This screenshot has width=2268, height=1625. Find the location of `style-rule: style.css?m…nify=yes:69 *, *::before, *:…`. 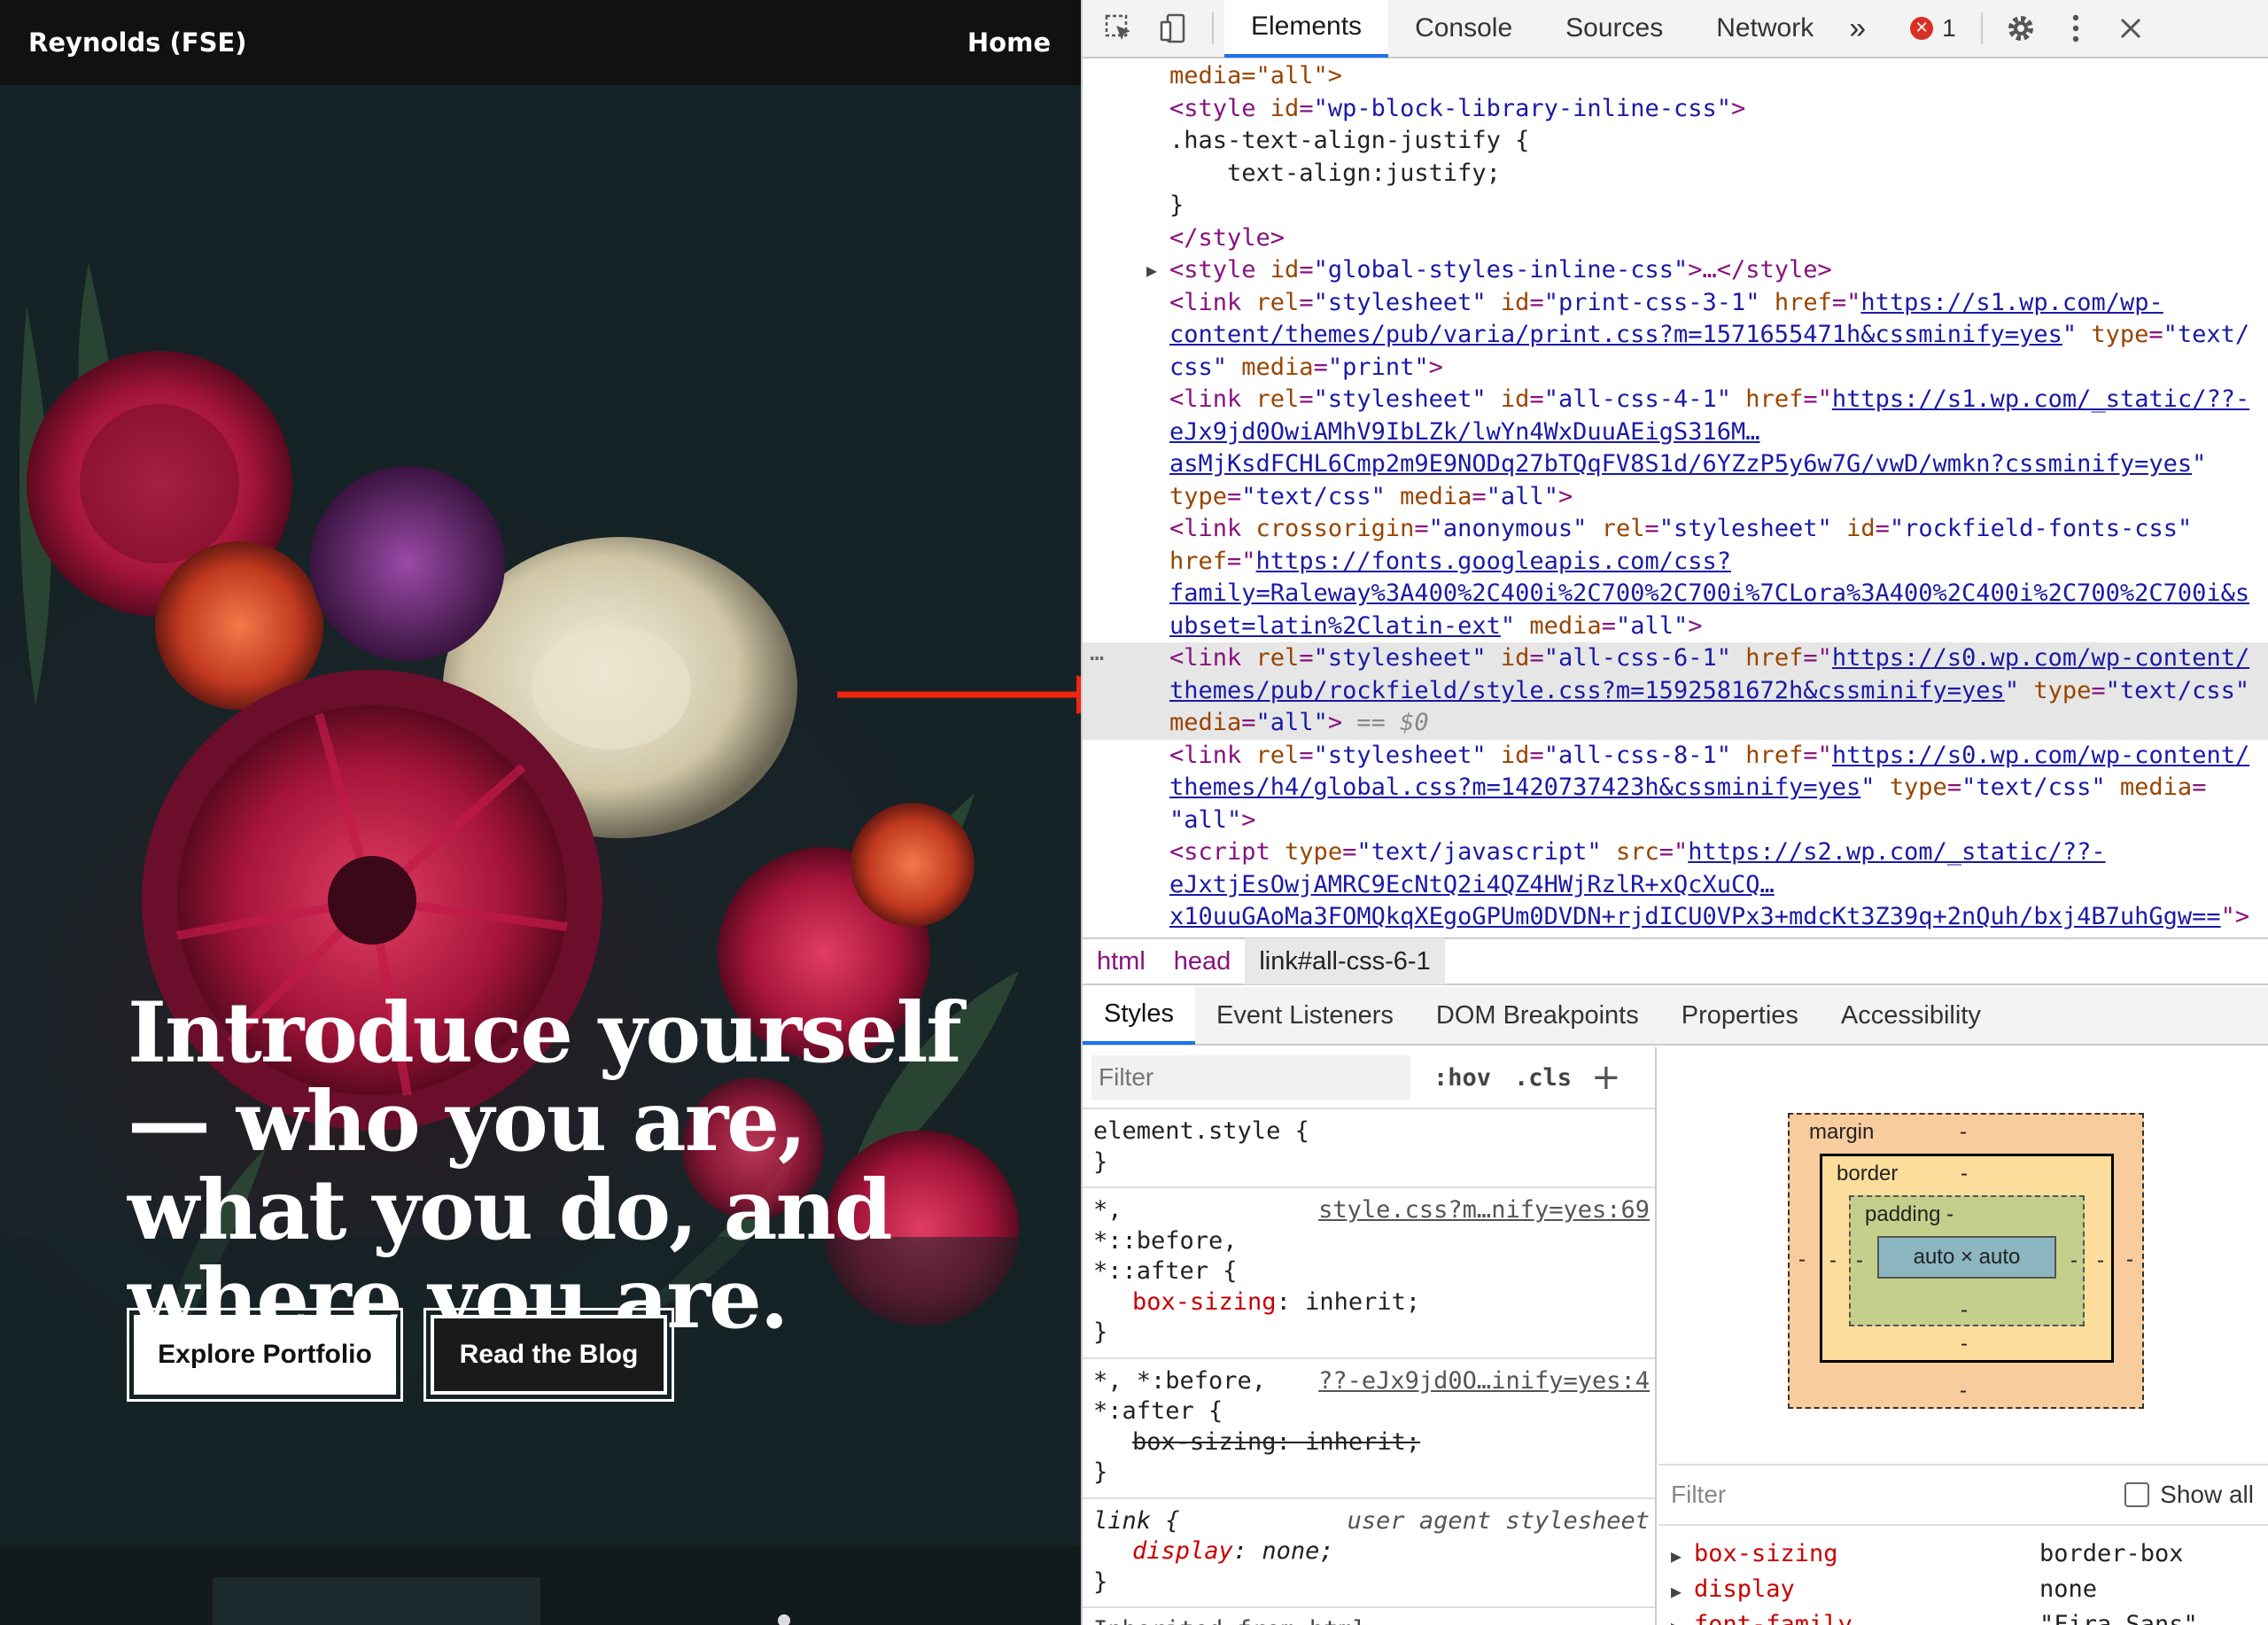

style-rule: style.css?m…nify=yes:69 *, *::before, *:… is located at coordinates (1369, 1273).